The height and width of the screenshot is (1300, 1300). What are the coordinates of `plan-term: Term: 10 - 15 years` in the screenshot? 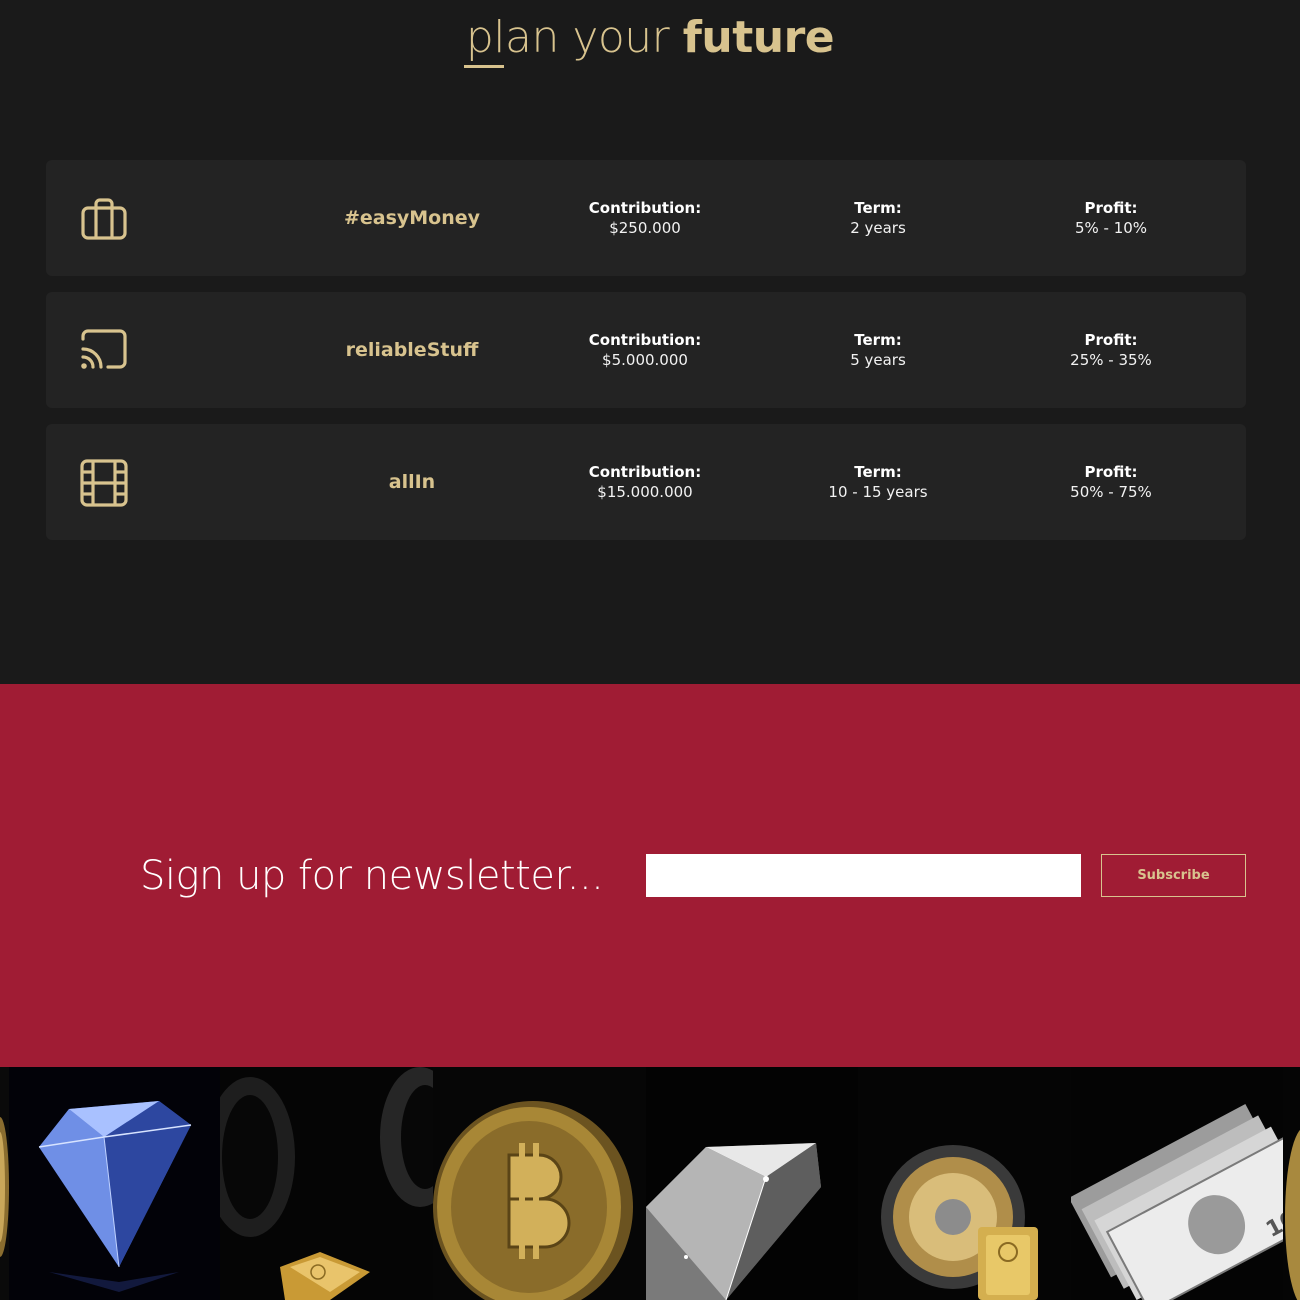 It's located at (878, 482).